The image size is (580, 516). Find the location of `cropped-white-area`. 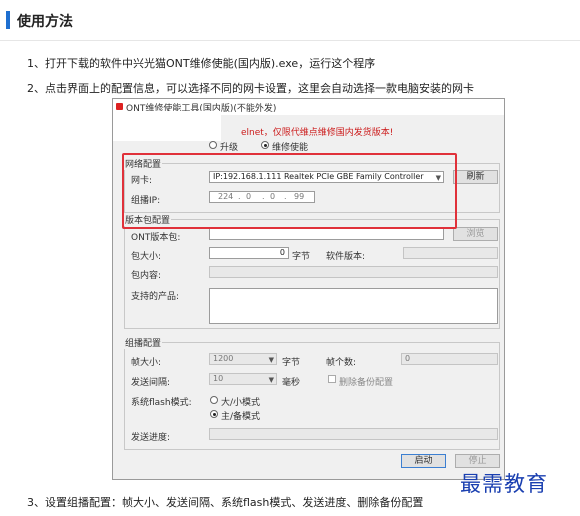

cropped-white-area is located at coordinates (167, 126).